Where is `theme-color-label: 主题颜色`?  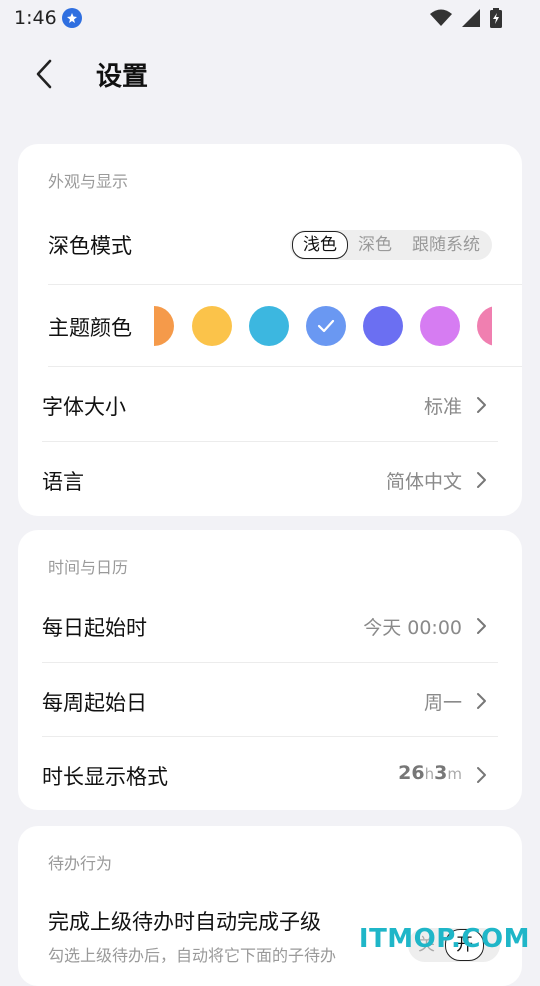
theme-color-label: 主题颜色 is located at coordinates (90, 328).